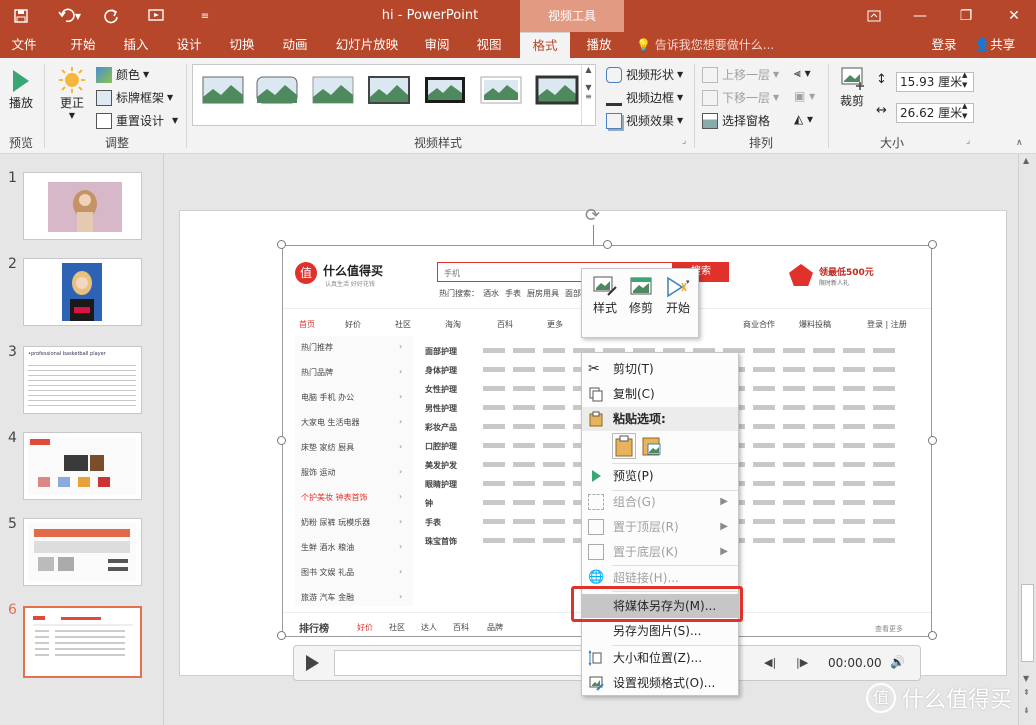 This screenshot has height=725, width=1036. What do you see at coordinates (932, 440) in the screenshot?
I see `resize-handle-e` at bounding box center [932, 440].